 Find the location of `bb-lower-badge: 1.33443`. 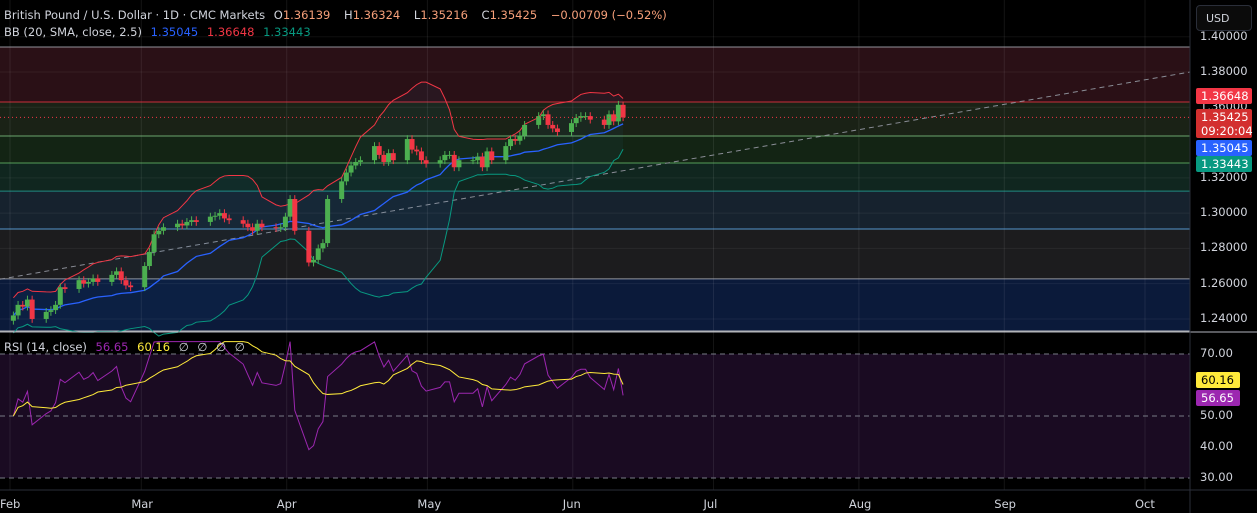

bb-lower-badge: 1.33443 is located at coordinates (1224, 164).